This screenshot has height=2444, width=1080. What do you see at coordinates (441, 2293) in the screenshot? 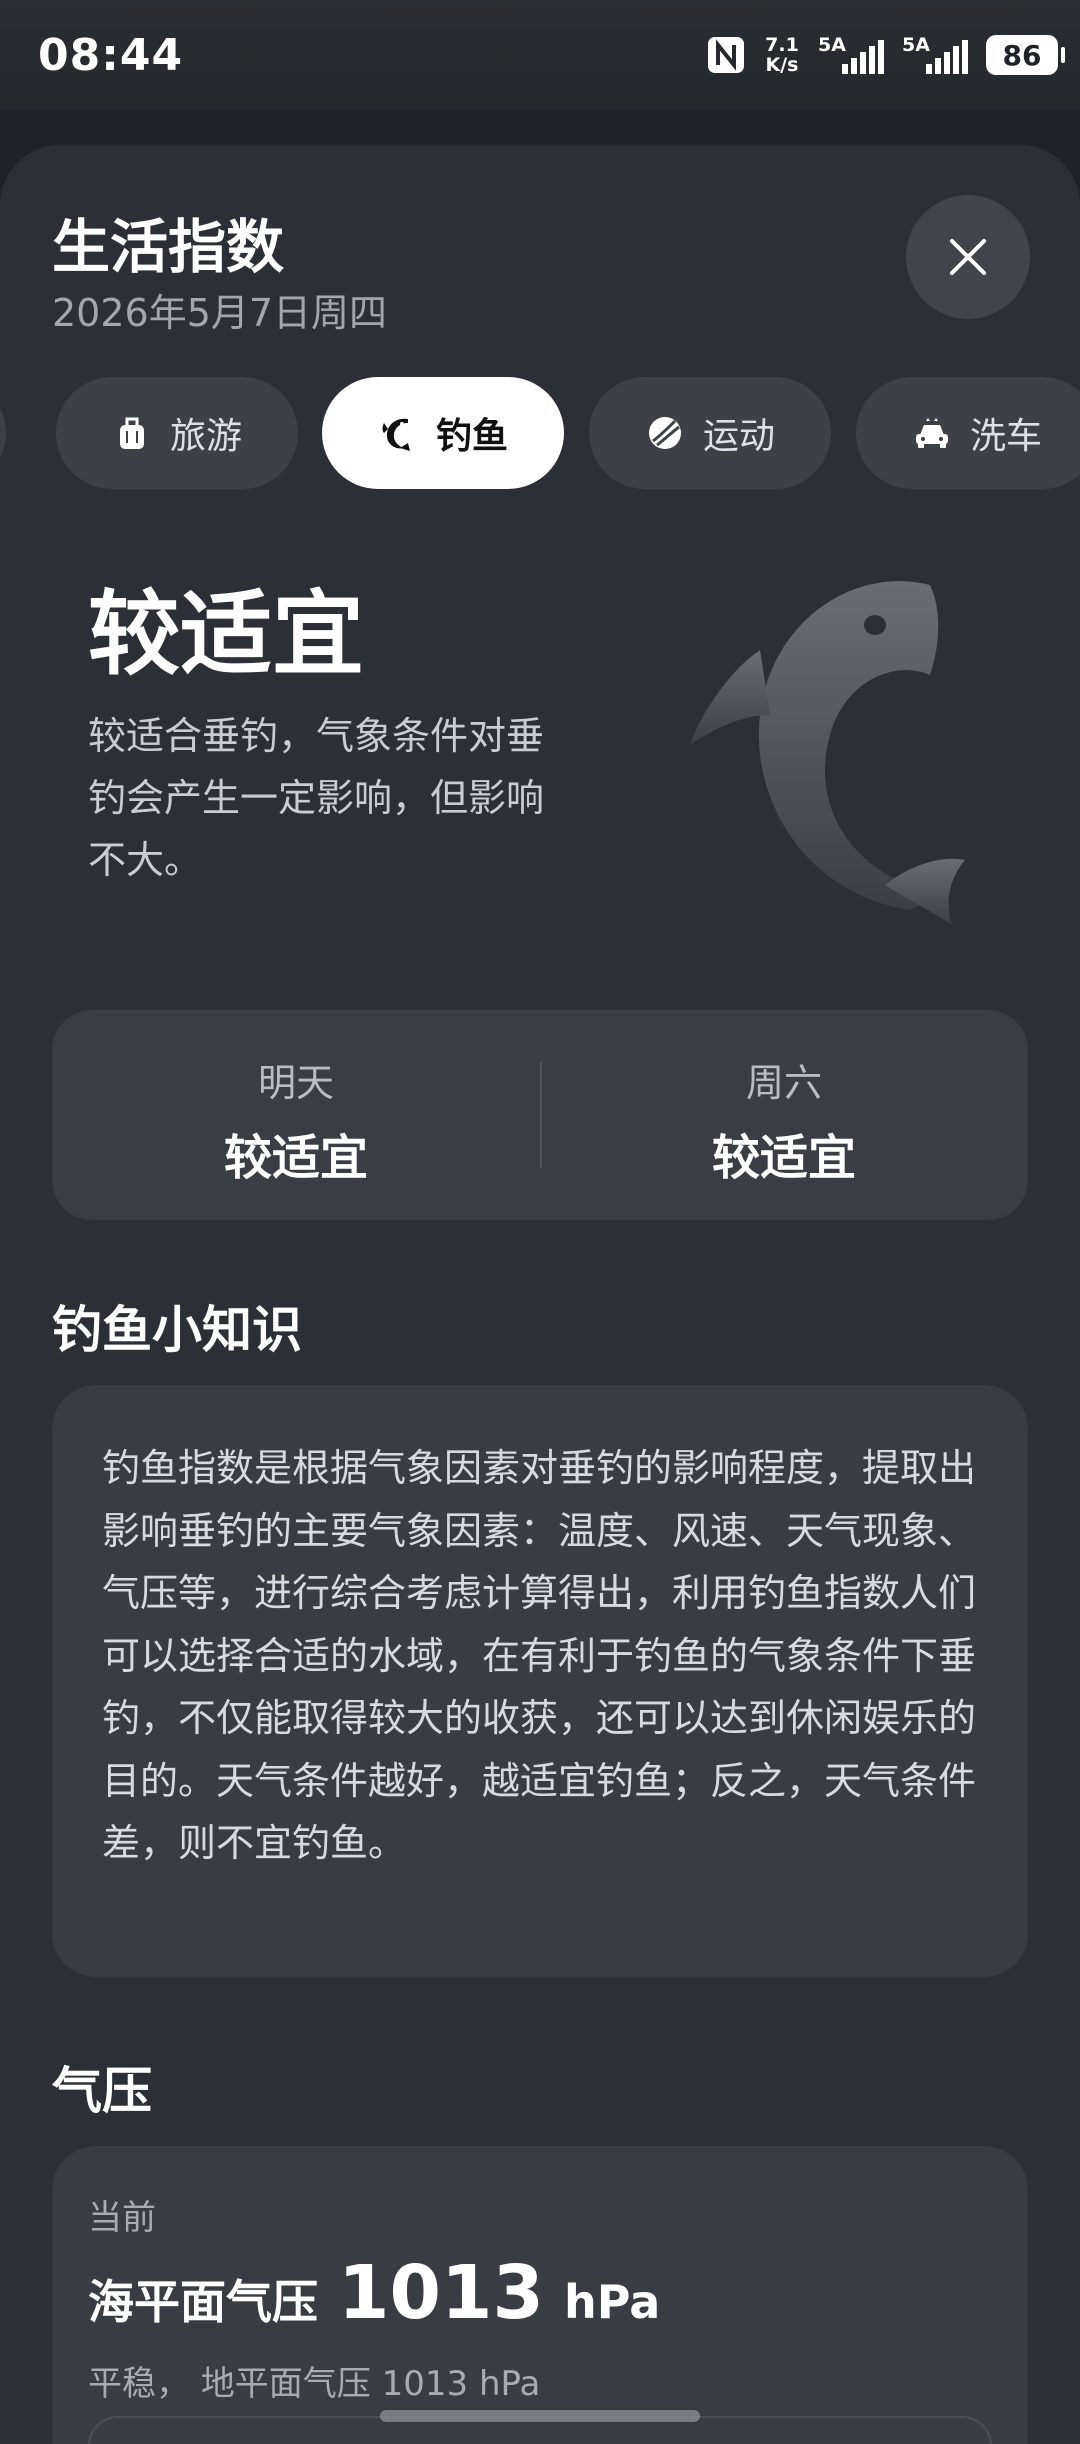
I see `pressure-value: 1013` at bounding box center [441, 2293].